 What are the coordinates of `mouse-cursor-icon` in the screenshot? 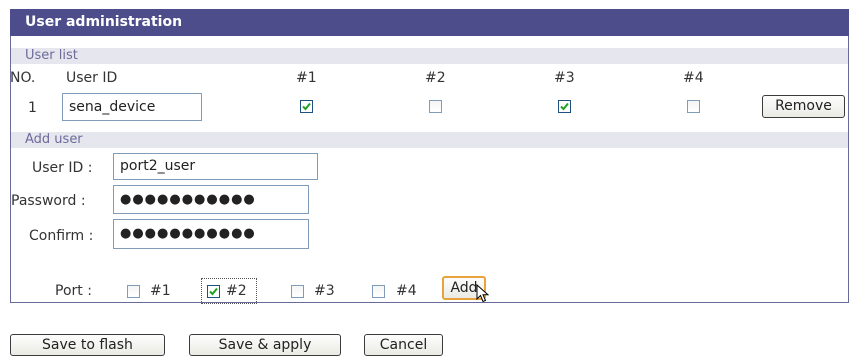 It's located at (483, 293).